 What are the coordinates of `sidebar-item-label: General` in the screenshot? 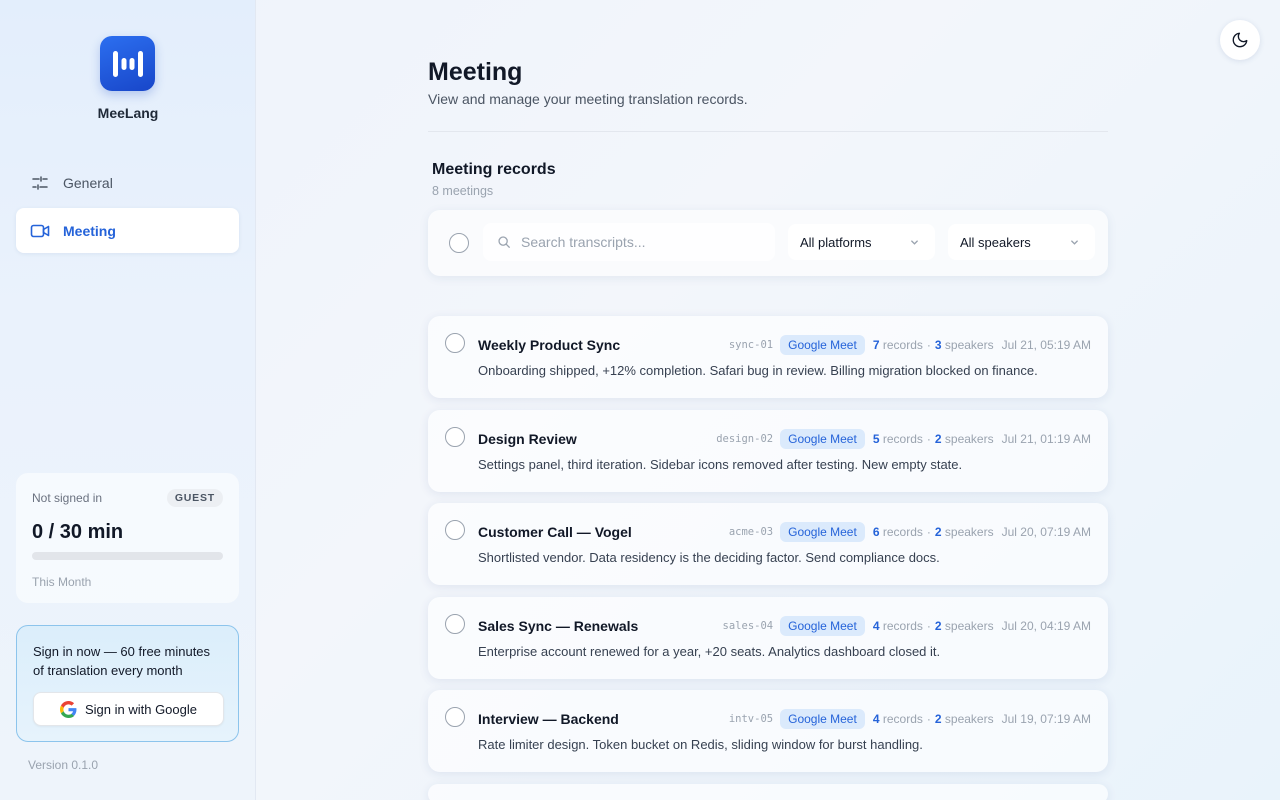 It's located at (88, 182).